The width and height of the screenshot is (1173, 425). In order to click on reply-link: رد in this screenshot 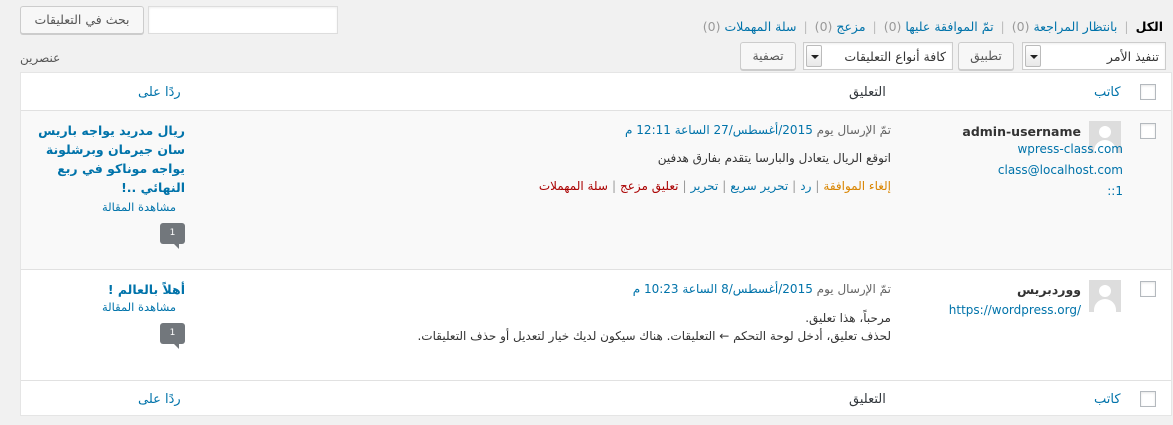, I will do `click(805, 186)`.